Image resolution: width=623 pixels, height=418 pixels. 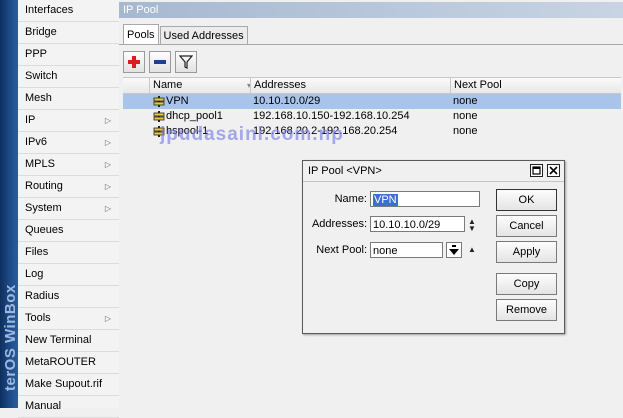 I want to click on minus-icon, so click(x=160, y=62).